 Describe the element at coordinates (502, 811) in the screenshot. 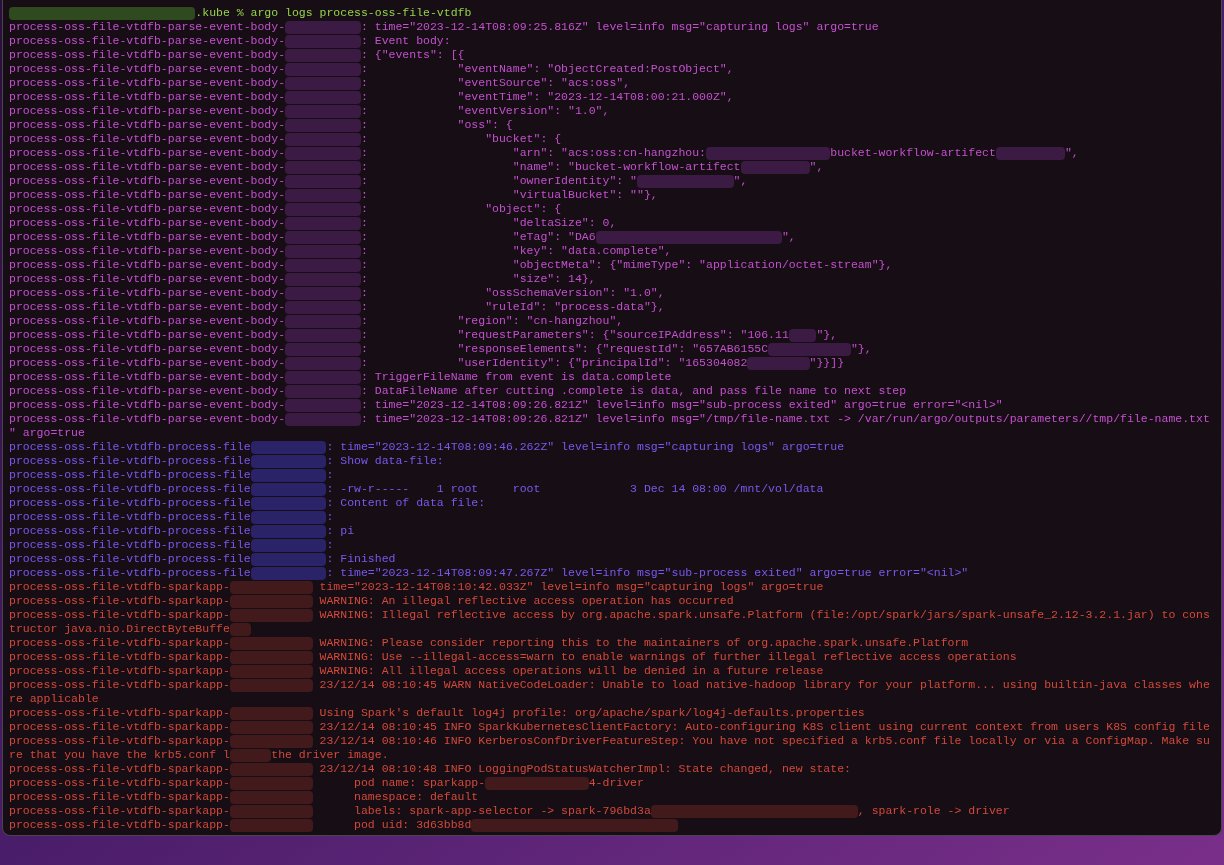

I see `log-message: labels: spark-app-selector -> spark-796bd3a` at that location.